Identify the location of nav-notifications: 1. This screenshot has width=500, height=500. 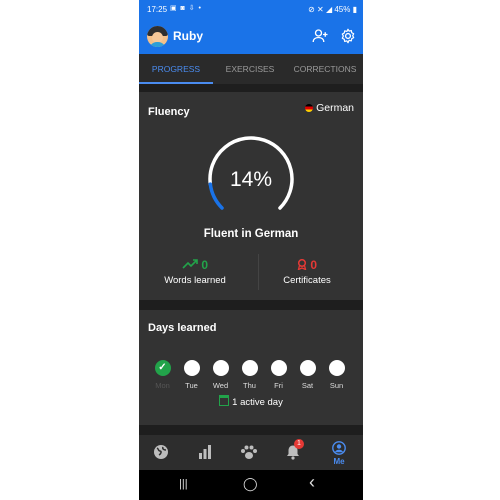
(293, 452).